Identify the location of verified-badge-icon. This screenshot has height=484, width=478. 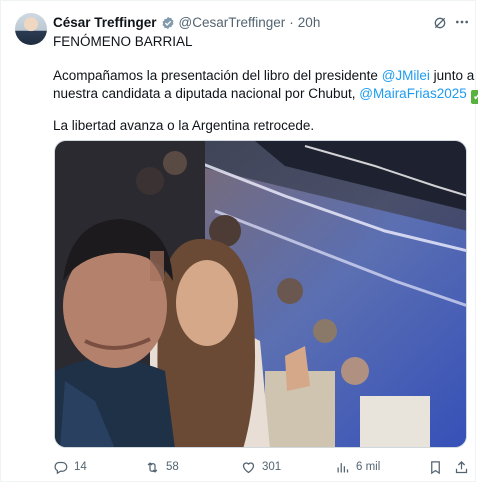
(168, 22).